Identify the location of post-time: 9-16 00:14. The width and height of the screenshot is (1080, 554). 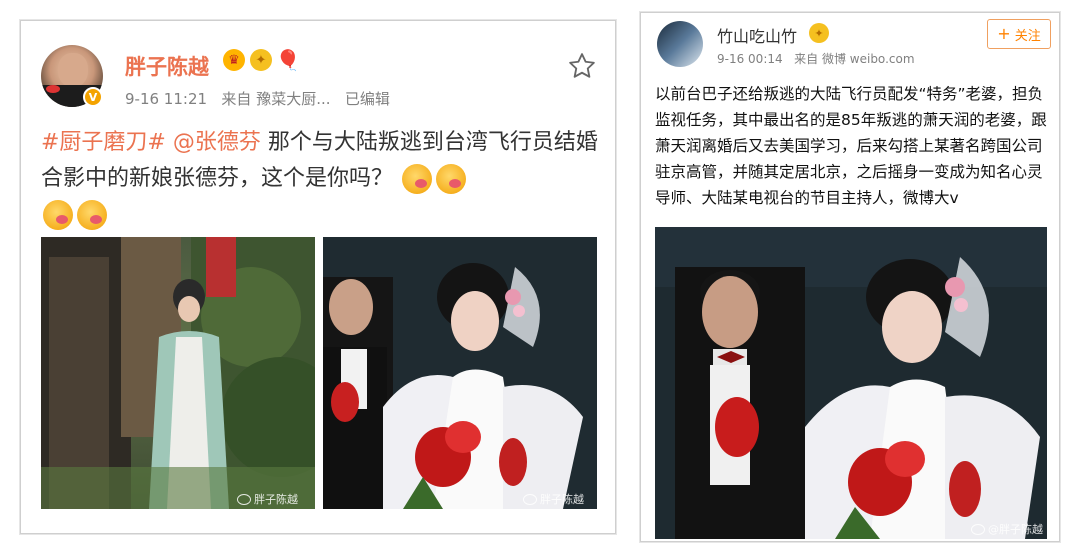
(750, 59).